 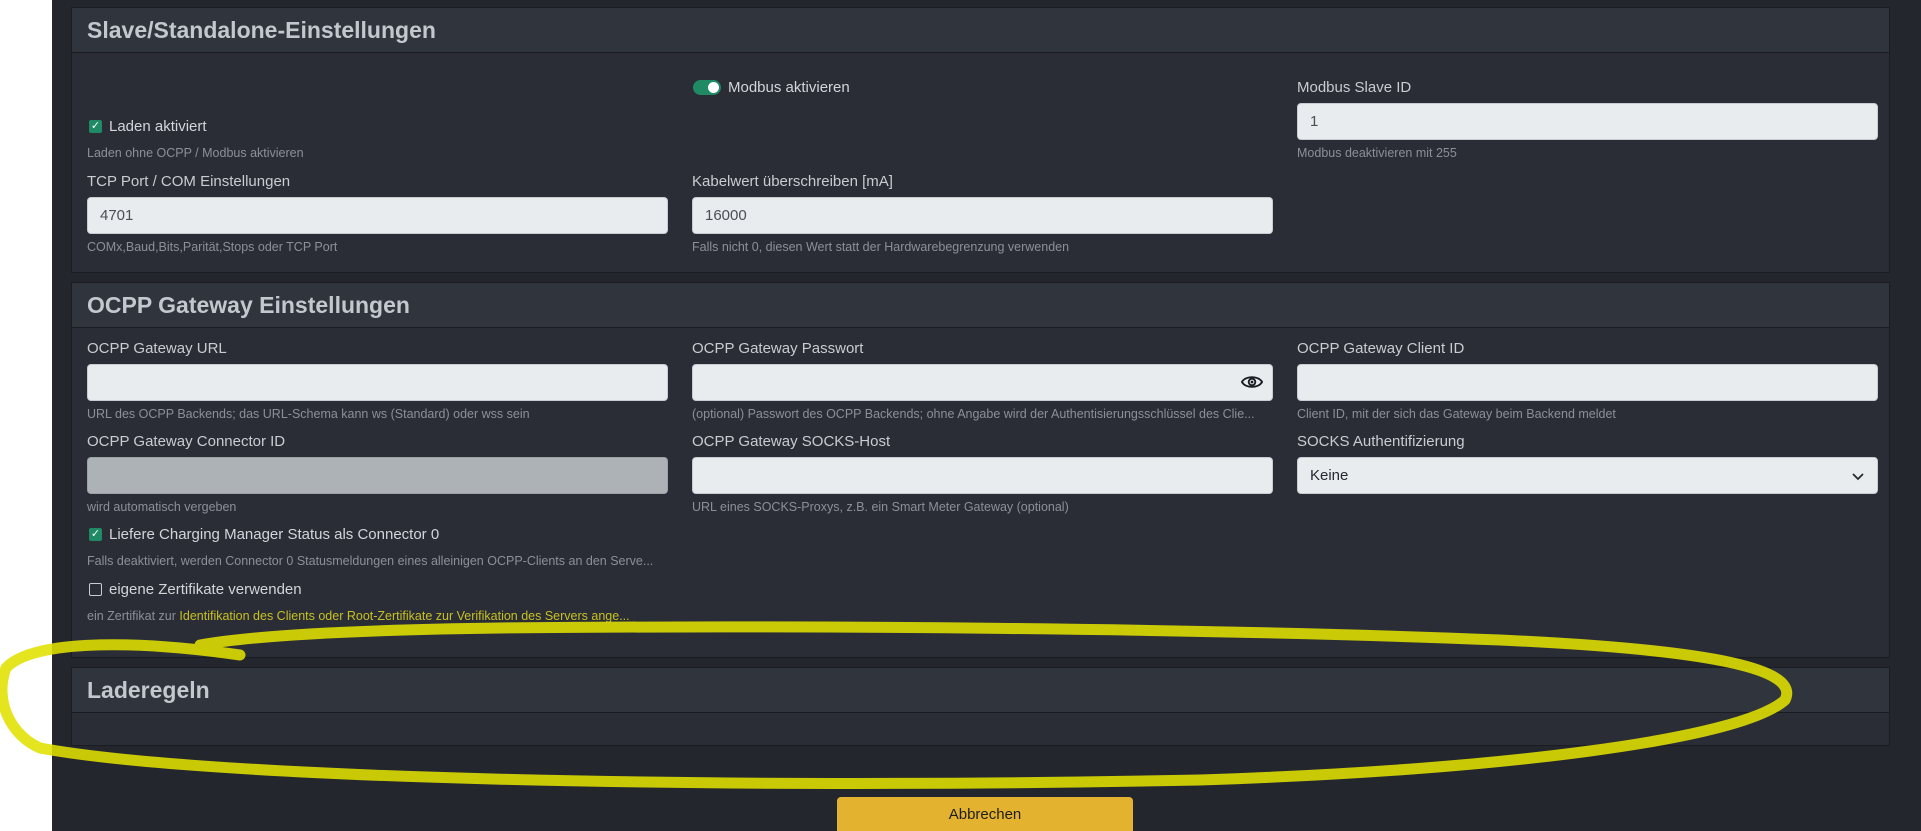 I want to click on slave-settings-title: Slave/Standalone-Einstellungen, so click(x=980, y=30).